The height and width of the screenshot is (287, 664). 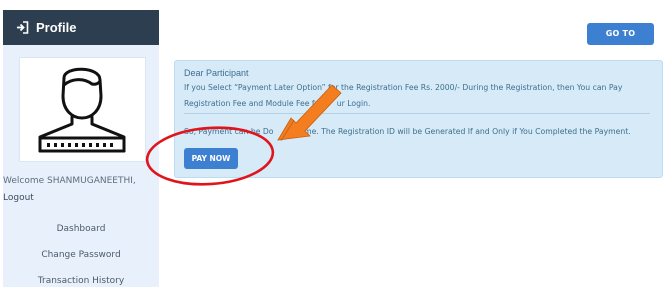 I want to click on notice-line-2-text: Registration Fee and Module Fee fr, so click(x=251, y=103).